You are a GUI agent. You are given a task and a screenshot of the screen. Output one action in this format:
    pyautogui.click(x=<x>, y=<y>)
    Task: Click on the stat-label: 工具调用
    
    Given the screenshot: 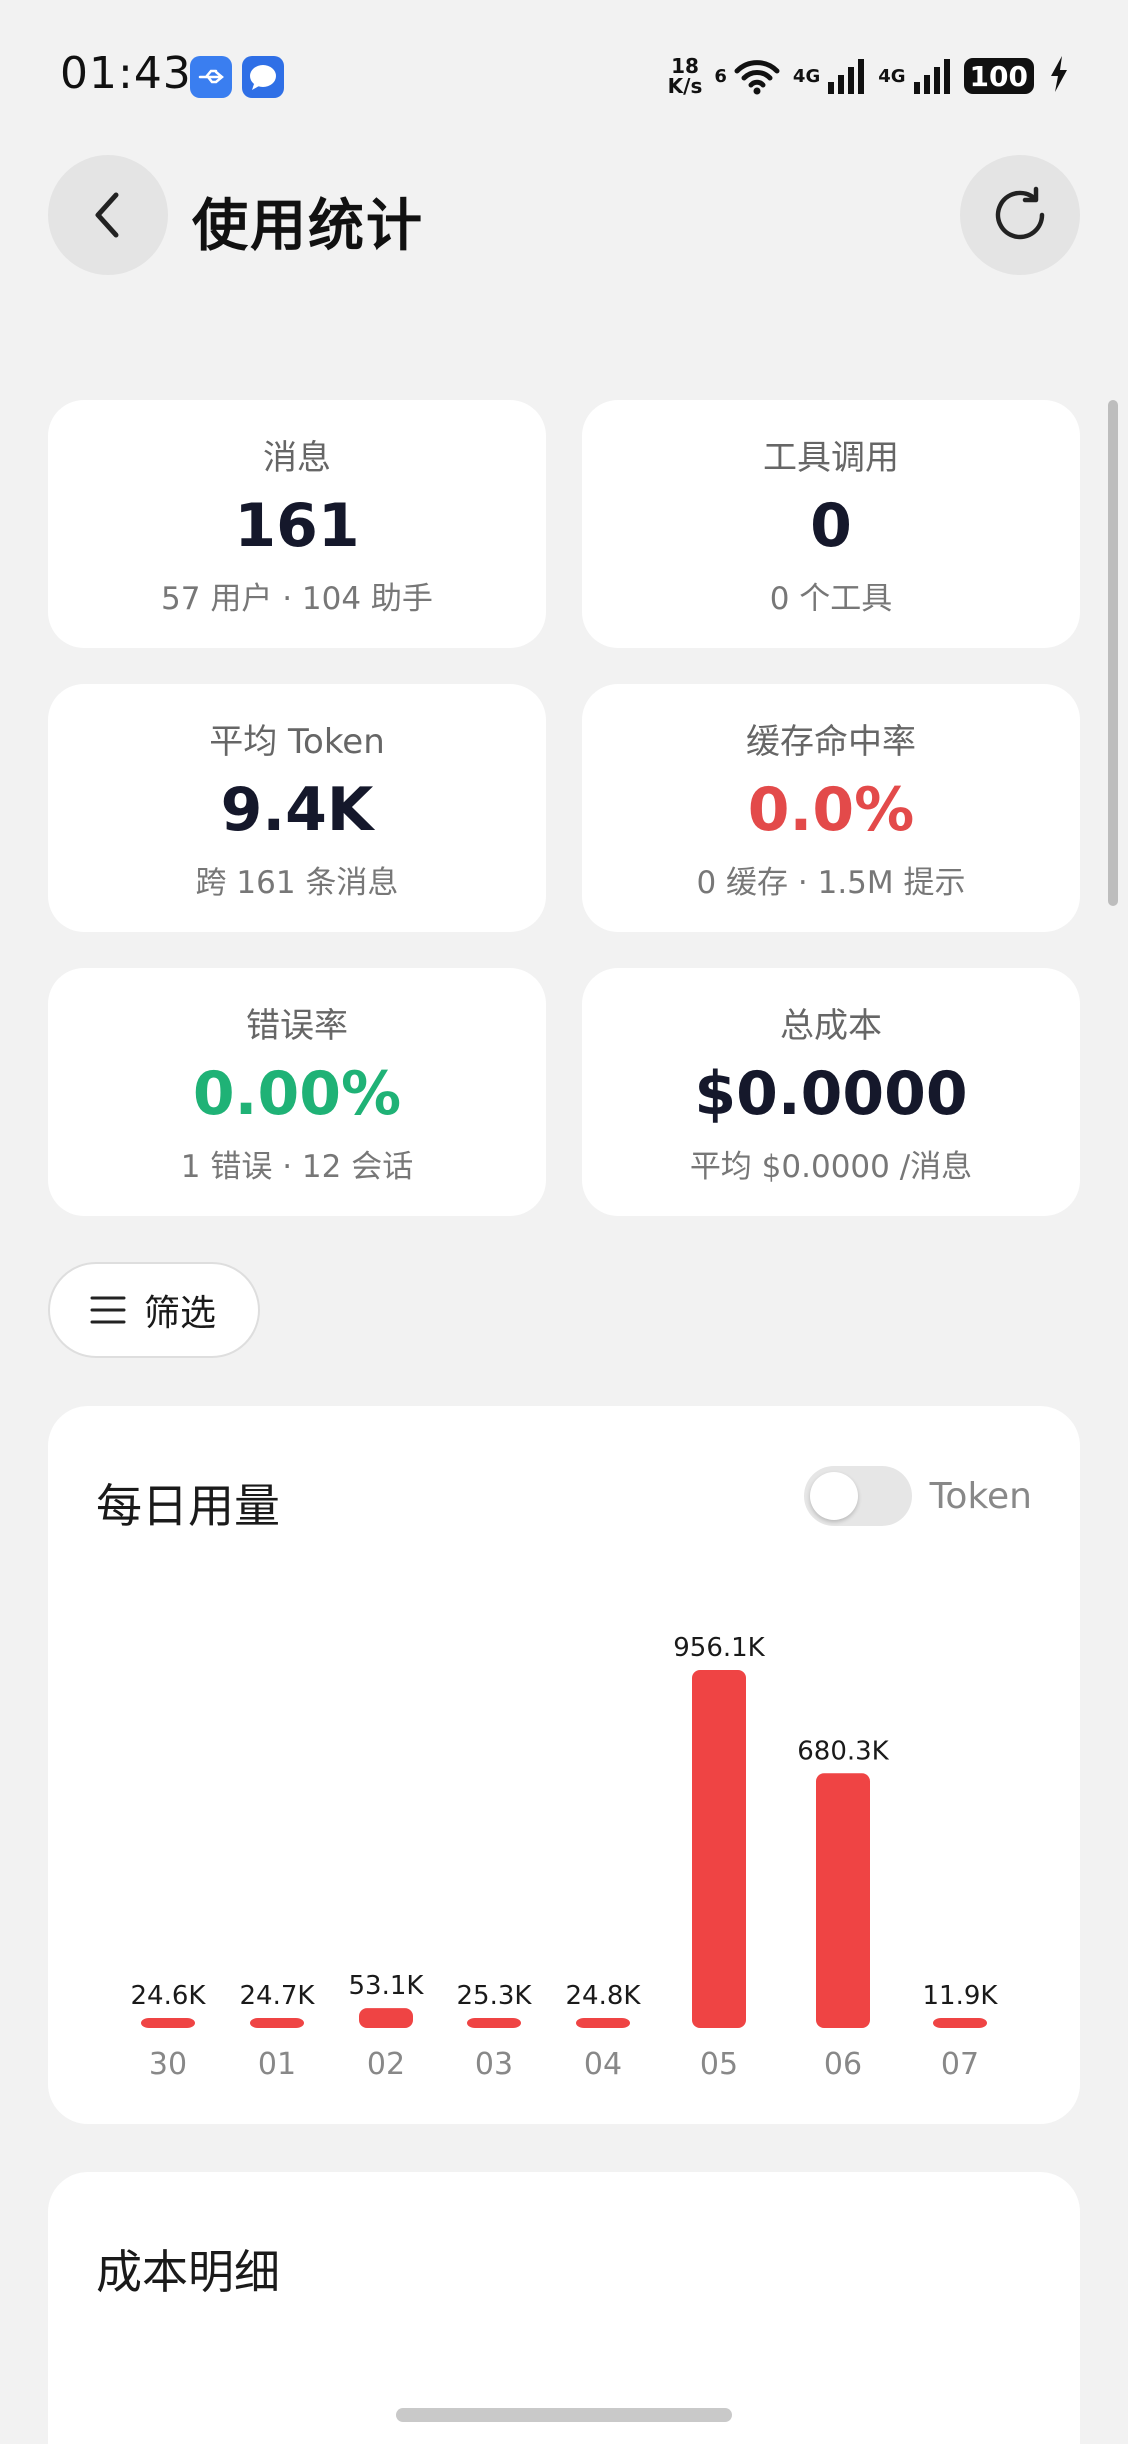 What is the action you would take?
    pyautogui.click(x=831, y=458)
    